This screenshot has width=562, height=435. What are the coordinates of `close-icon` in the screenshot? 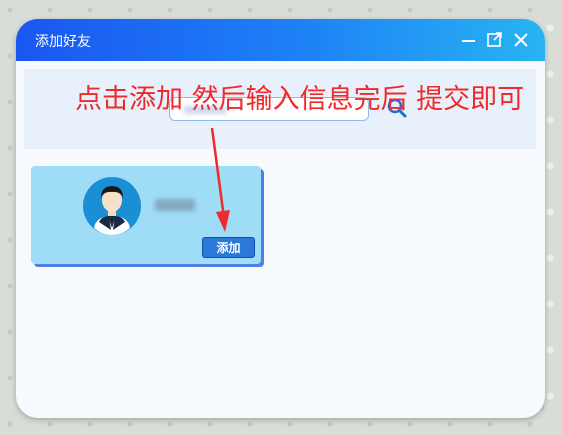 It's located at (521, 40).